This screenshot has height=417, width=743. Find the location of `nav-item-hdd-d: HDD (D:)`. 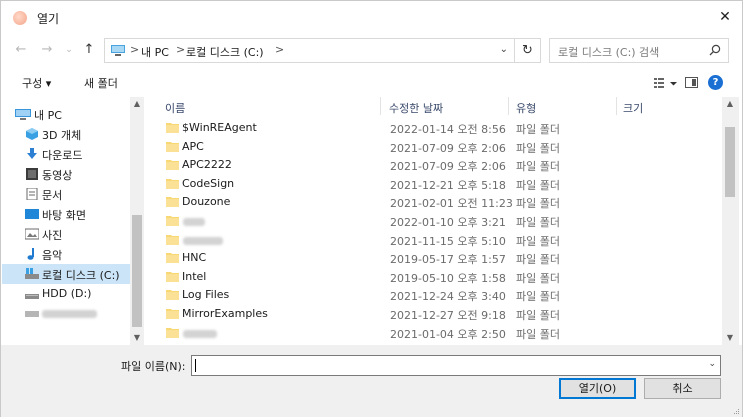

nav-item-hdd-d: HDD (D:) is located at coordinates (66, 294).